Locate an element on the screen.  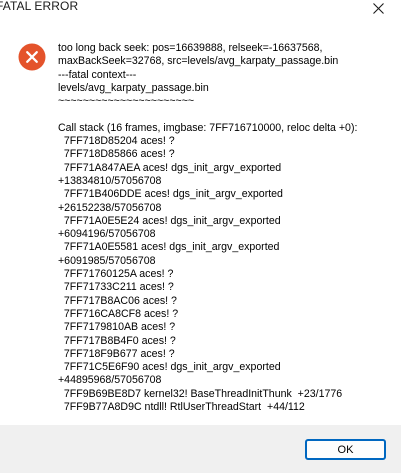
close-button is located at coordinates (378, 8).